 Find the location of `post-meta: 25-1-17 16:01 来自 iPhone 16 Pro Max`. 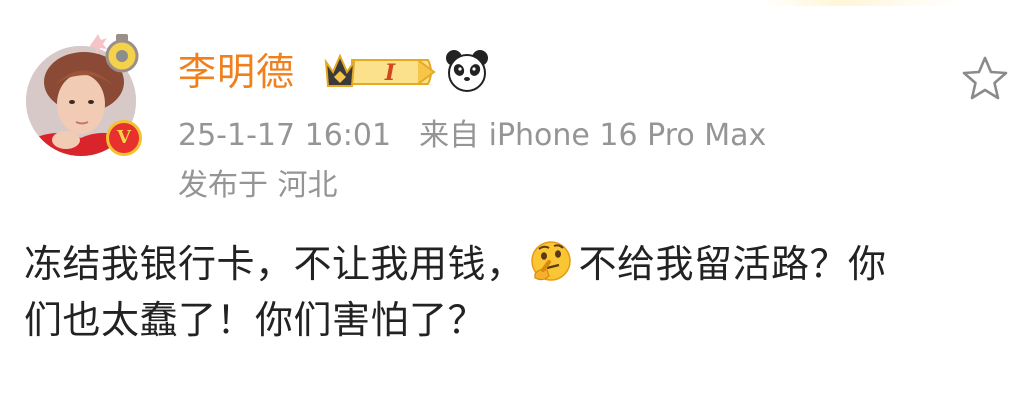

post-meta: 25-1-17 16:01 来自 iPhone 16 Pro Max is located at coordinates (472, 136).